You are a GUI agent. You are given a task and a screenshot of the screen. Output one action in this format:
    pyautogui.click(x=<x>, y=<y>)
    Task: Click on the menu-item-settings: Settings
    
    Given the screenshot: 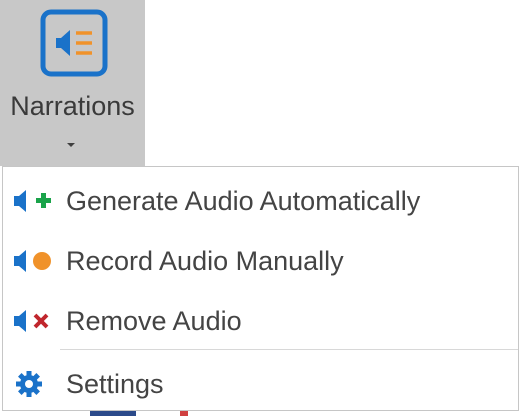 What is the action you would take?
    pyautogui.click(x=260, y=384)
    